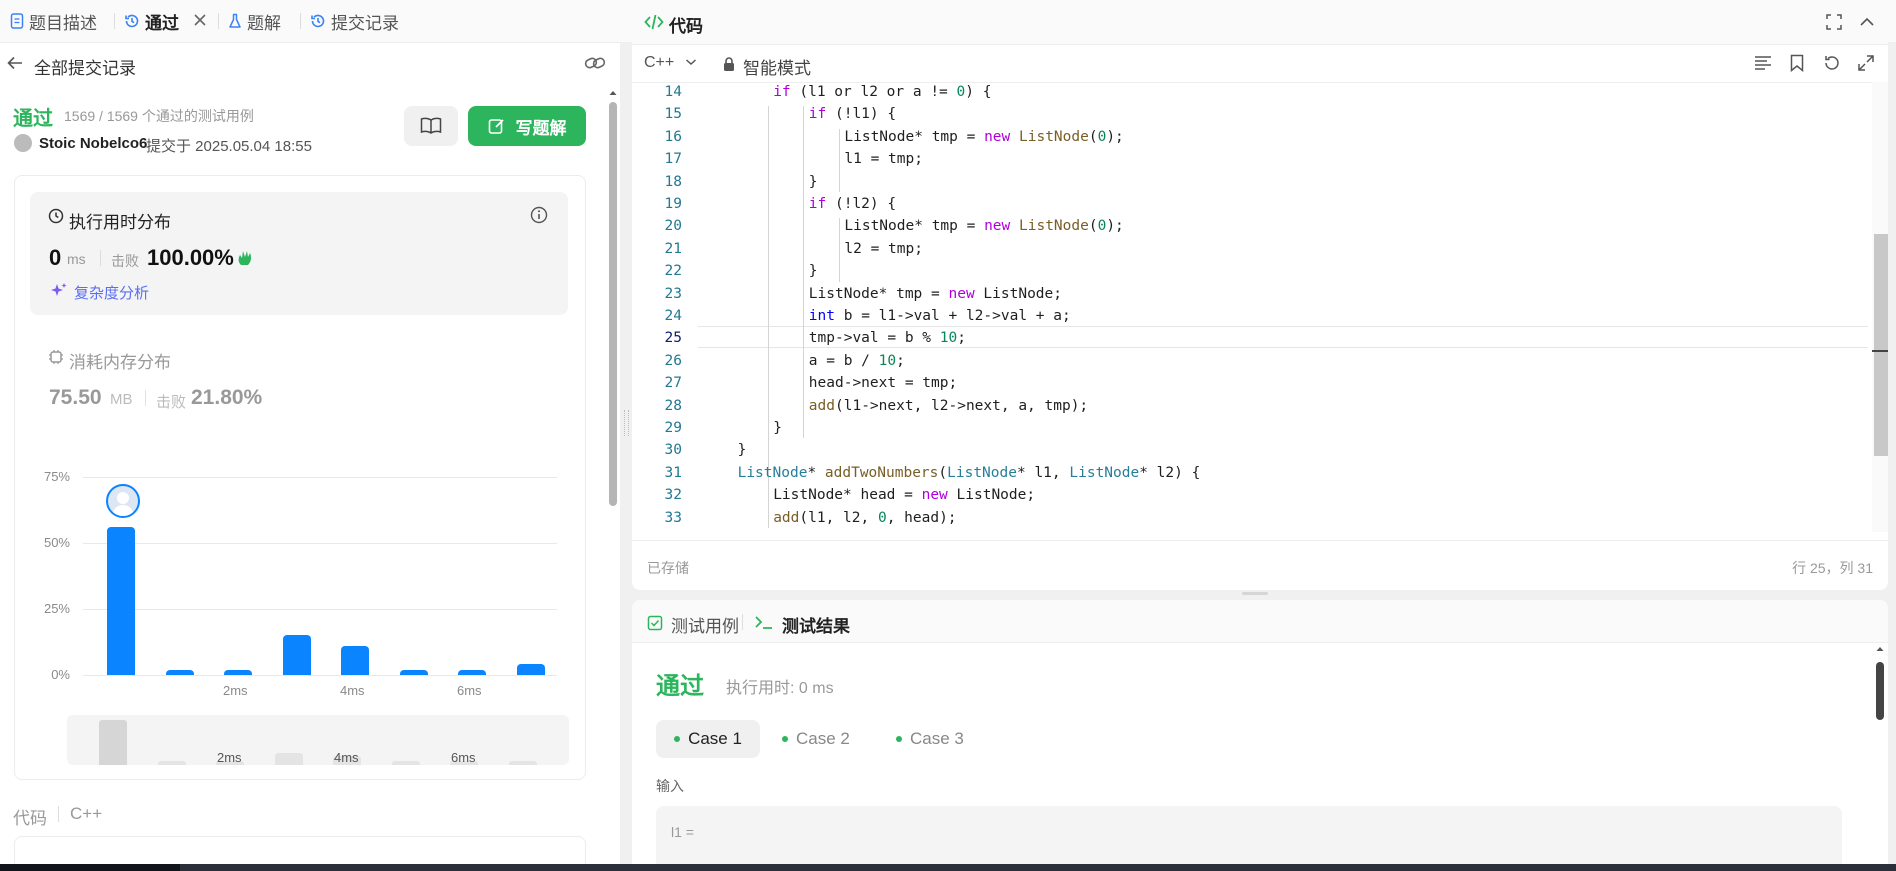 This screenshot has height=871, width=1896. Describe the element at coordinates (86, 813) in the screenshot. I see `code-section-lang: C++` at that location.